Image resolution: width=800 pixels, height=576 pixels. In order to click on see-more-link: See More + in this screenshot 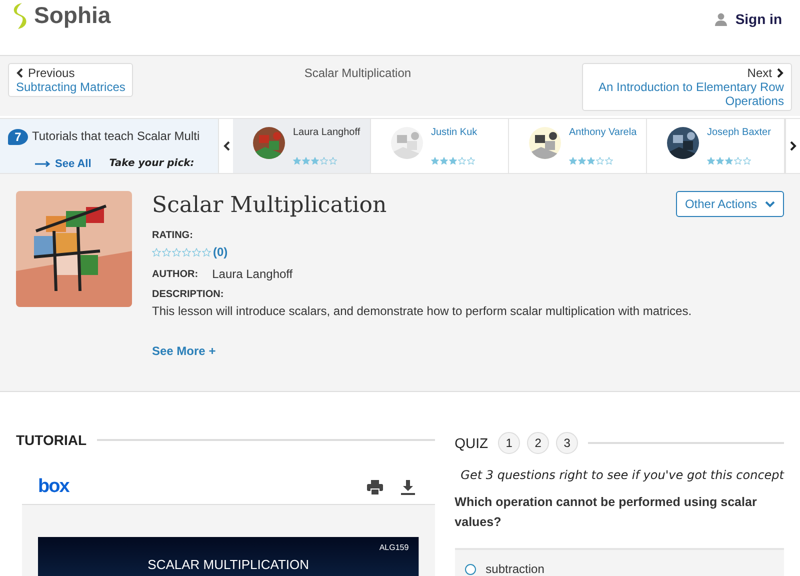, I will do `click(184, 351)`.